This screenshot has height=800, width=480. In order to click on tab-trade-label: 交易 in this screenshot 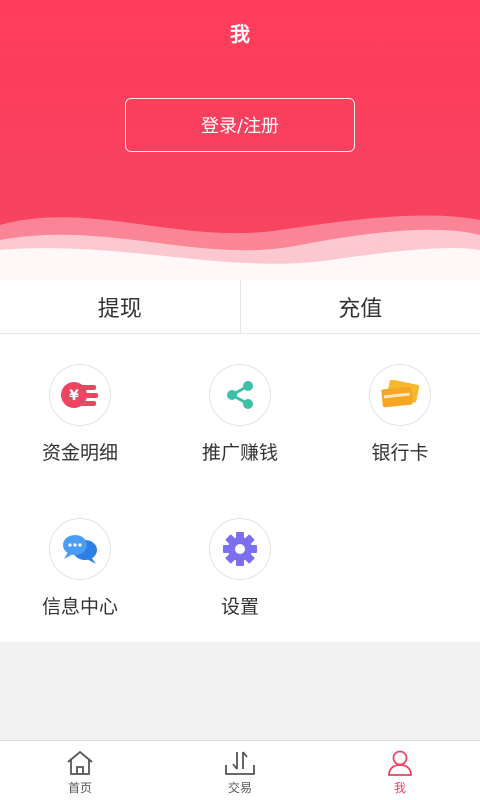, I will do `click(239, 788)`.